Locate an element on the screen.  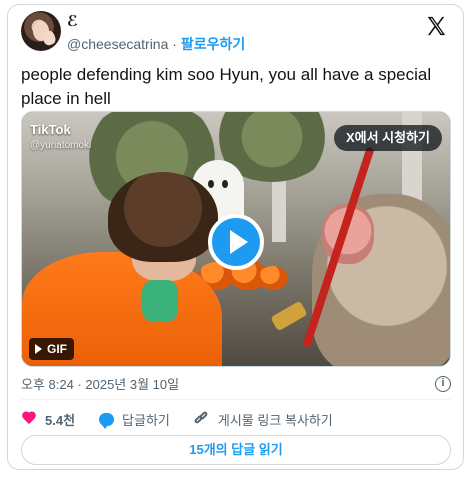
tiktok-watermark: TikTok is located at coordinates (50, 129).